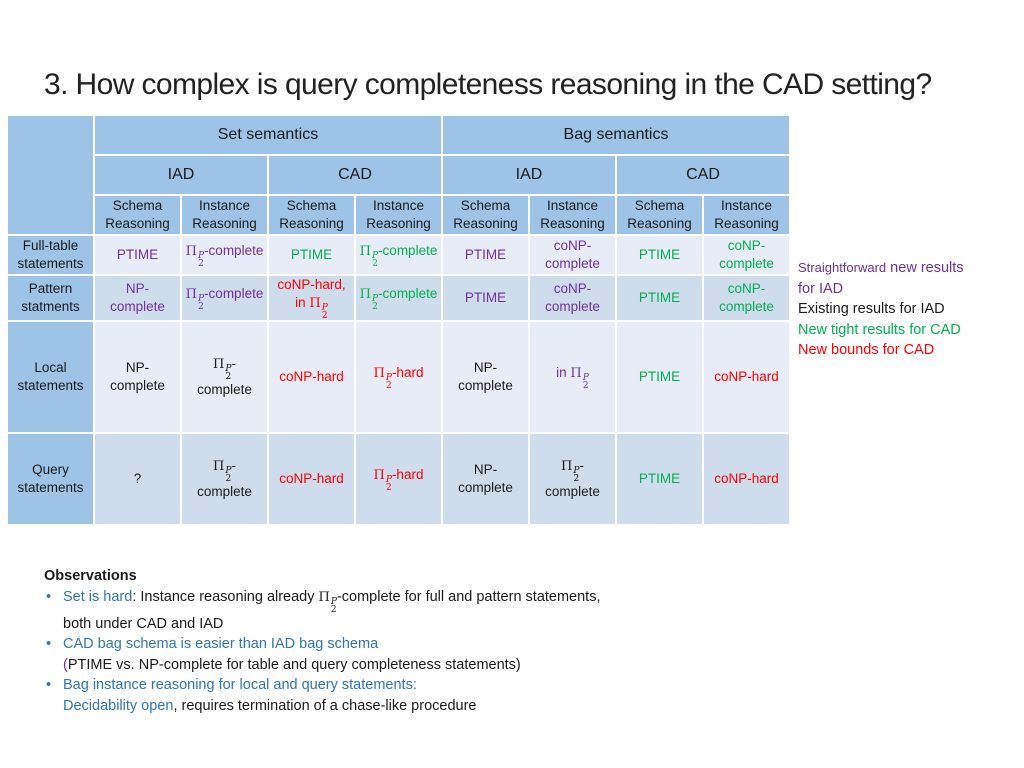 This screenshot has height=768, width=1024. I want to click on table-cell: coNP-hard, in ΠP2, so click(311, 298).